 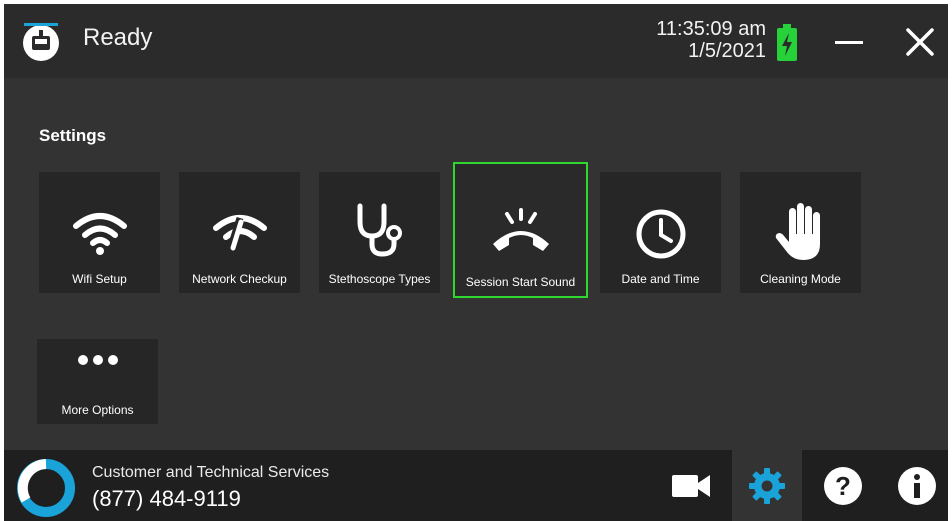 I want to click on tile-label: Network Checkup, so click(x=239, y=279).